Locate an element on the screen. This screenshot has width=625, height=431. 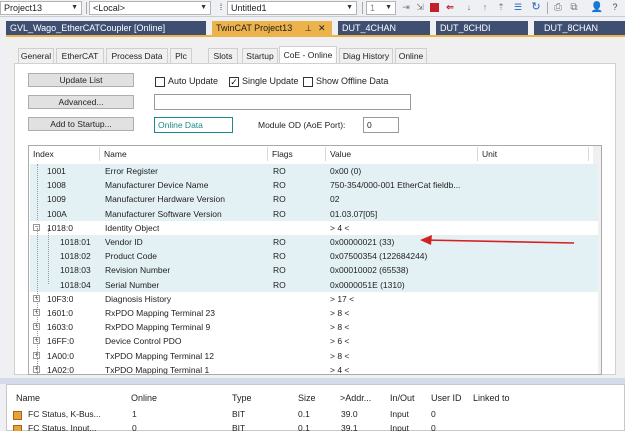
row-index: 100A is located at coordinates (57, 213).